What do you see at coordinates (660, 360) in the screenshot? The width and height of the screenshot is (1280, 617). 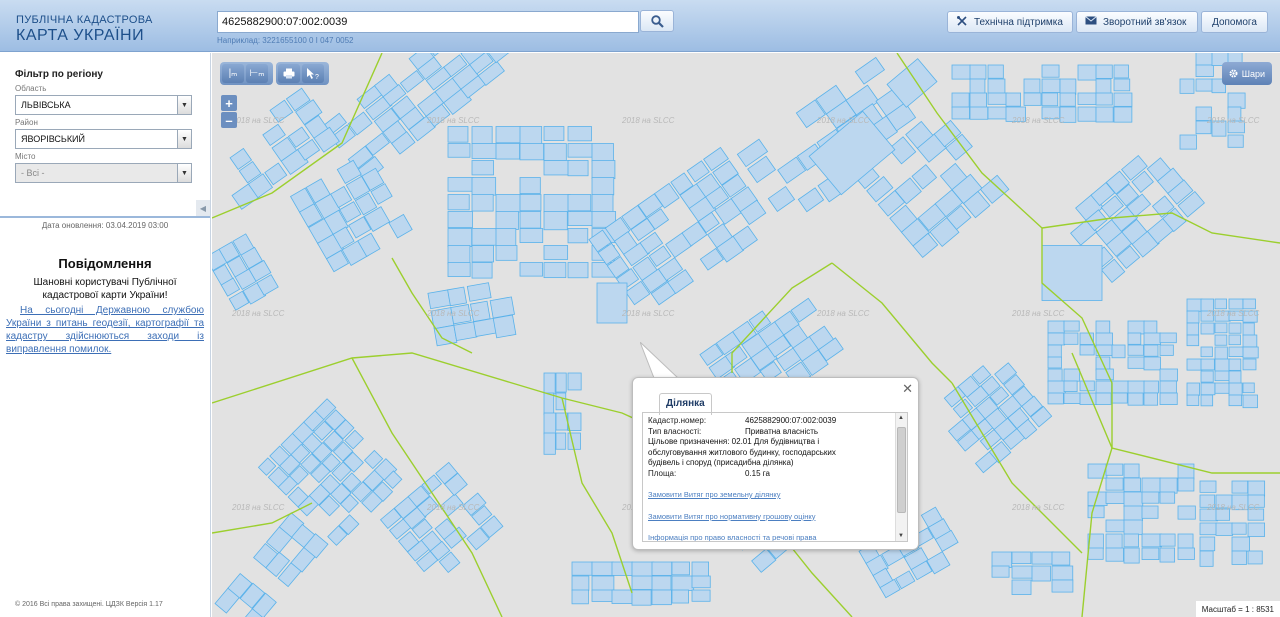 I see `popup-pointer` at bounding box center [660, 360].